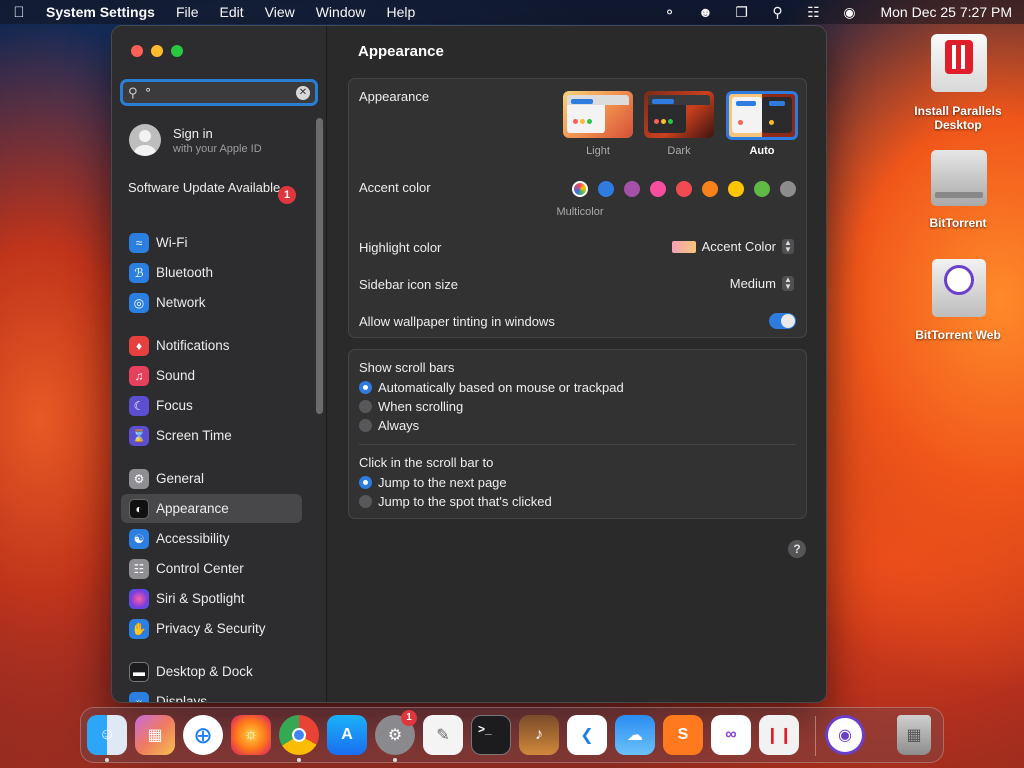 This screenshot has height=768, width=1024. I want to click on safari-icon: ⨁, so click(203, 735).